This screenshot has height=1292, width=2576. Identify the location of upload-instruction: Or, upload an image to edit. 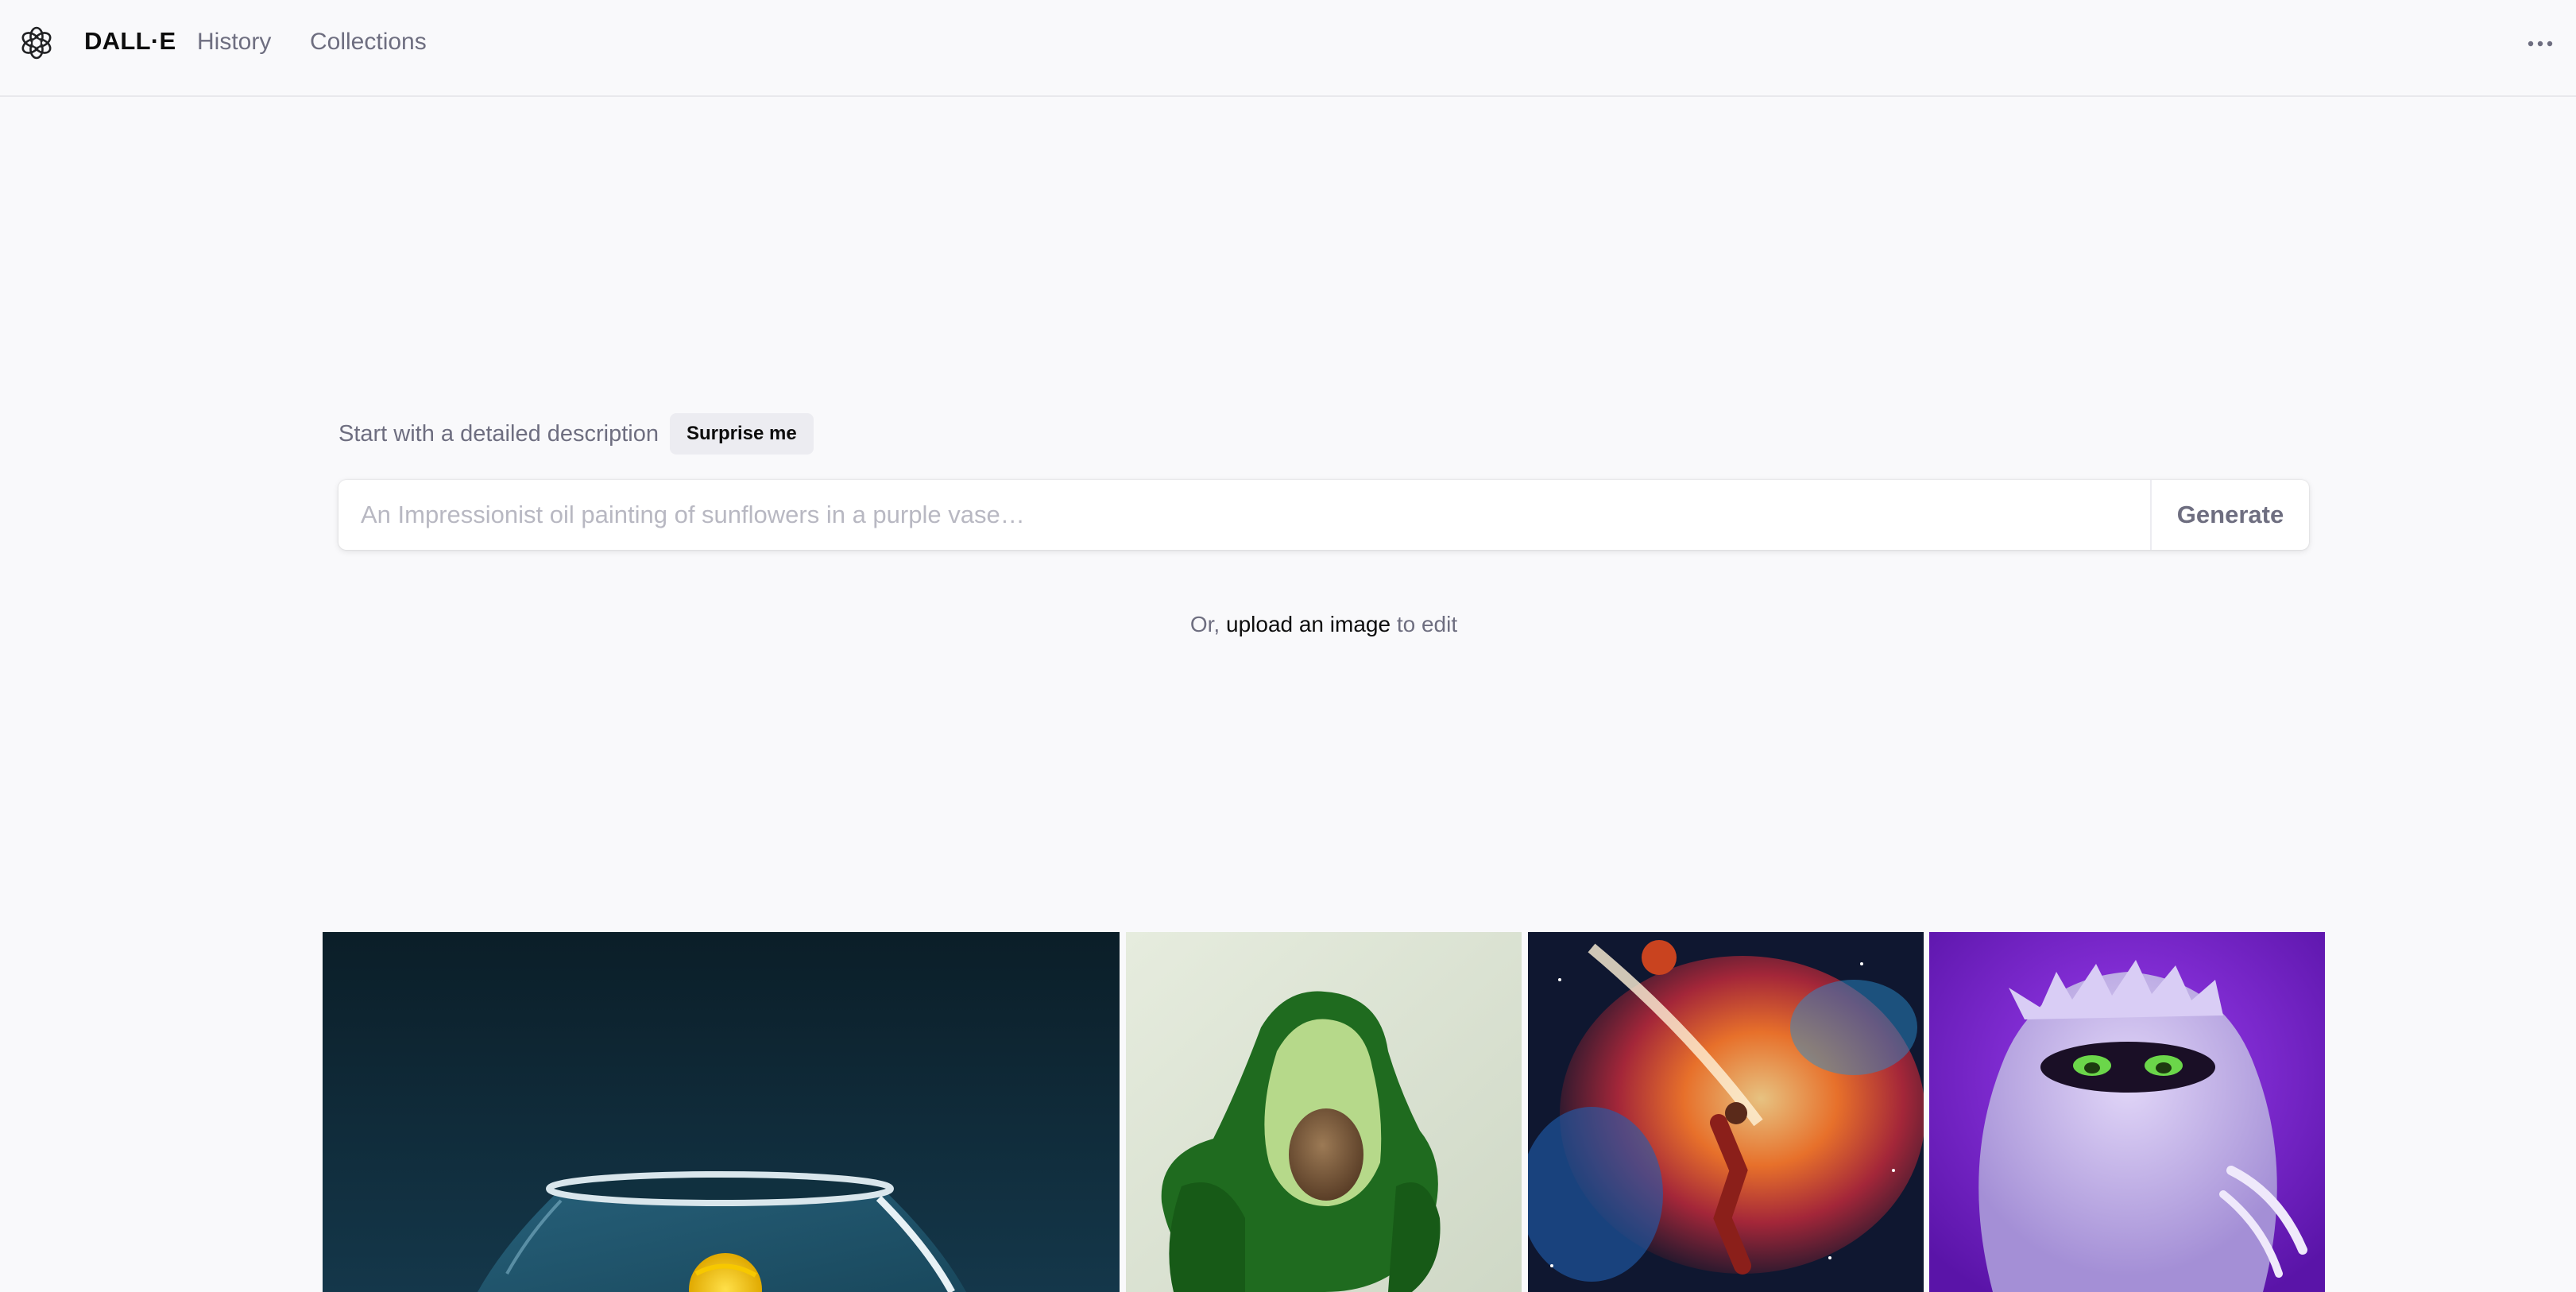
(1288, 624).